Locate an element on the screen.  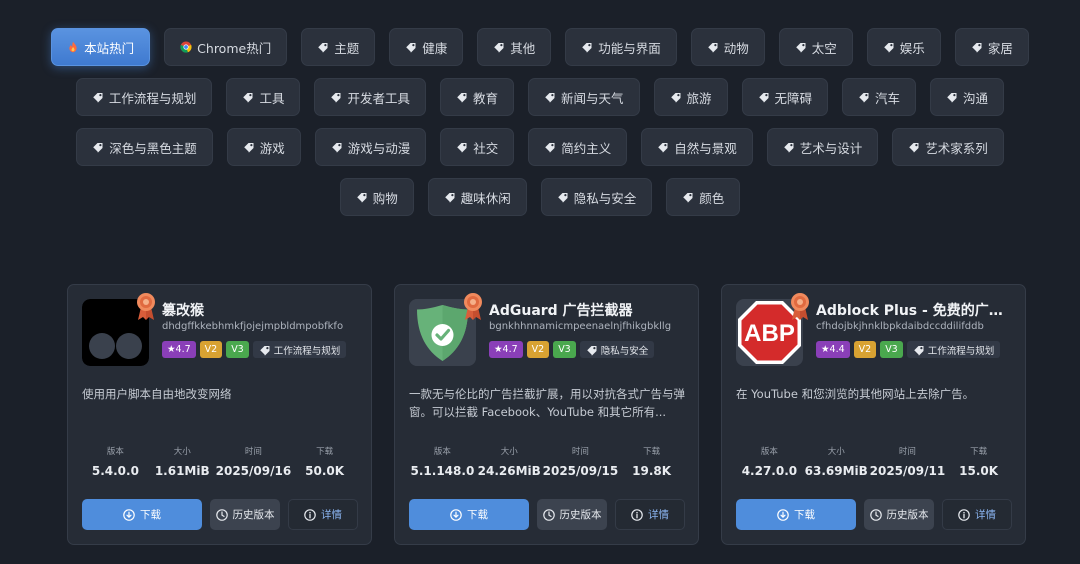
category-tag: 游戏与动漫 is located at coordinates (370, 147).